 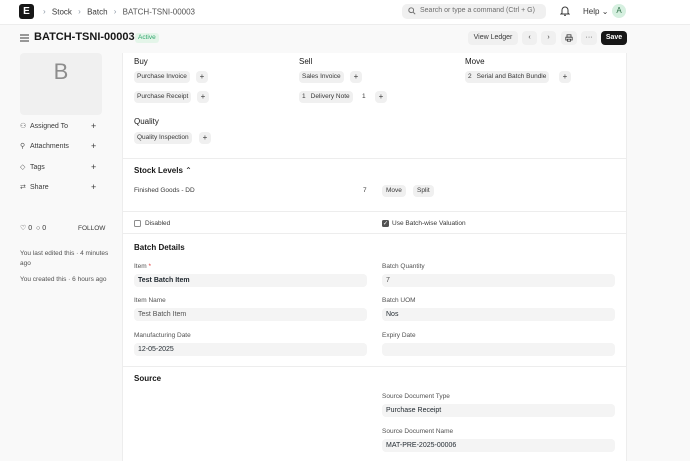 I want to click on new-quality-inspection-button: +, so click(x=205, y=138).